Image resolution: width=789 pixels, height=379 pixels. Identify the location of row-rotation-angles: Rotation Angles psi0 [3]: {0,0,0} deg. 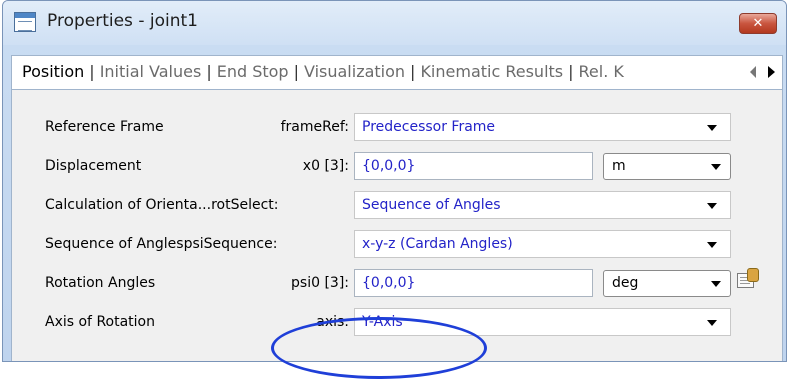
(397, 283).